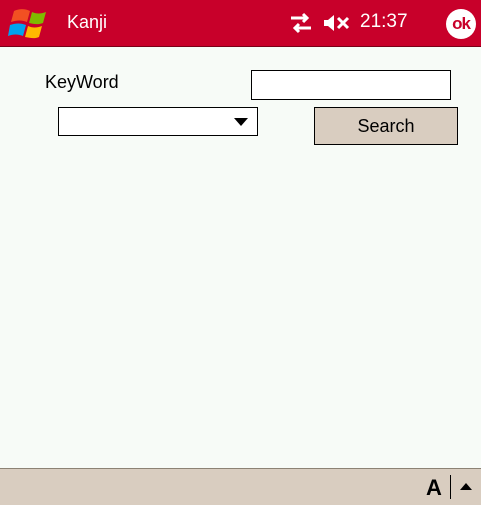 The width and height of the screenshot is (481, 505). What do you see at coordinates (434, 488) in the screenshot?
I see `input-method-icon: A` at bounding box center [434, 488].